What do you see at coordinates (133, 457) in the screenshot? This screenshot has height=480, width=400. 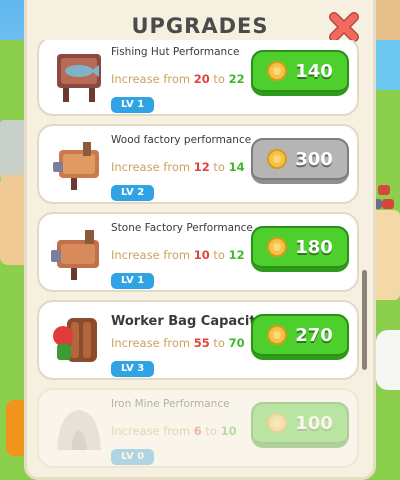 I see `level-badge: LV 0` at bounding box center [133, 457].